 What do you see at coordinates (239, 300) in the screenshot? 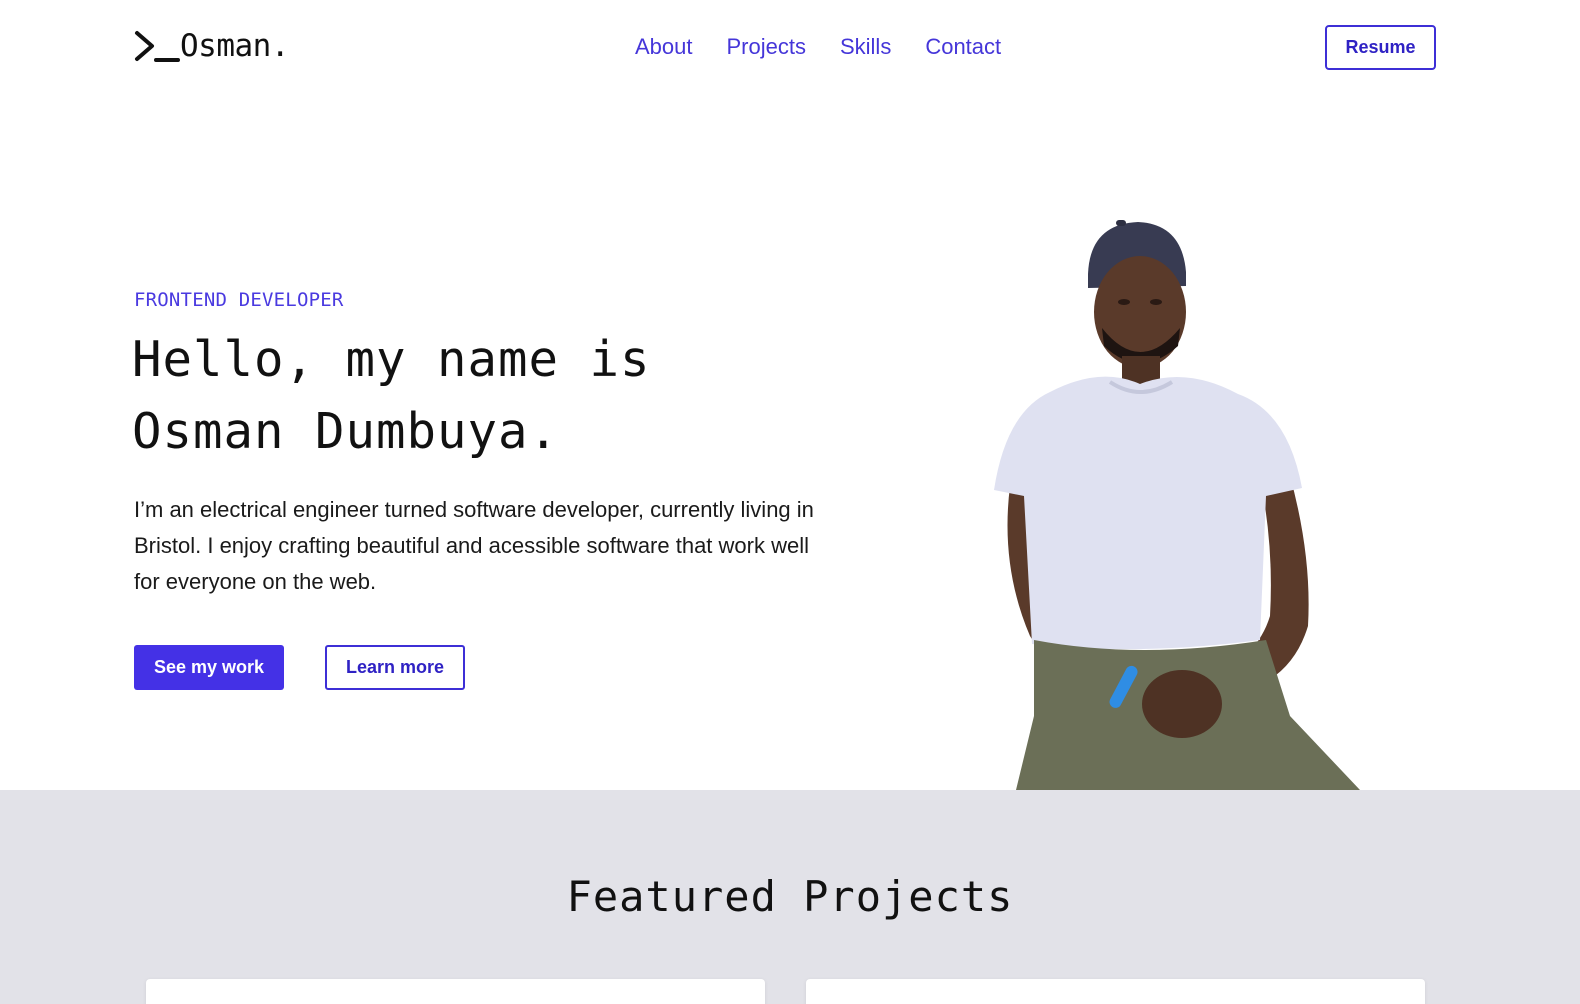
I see `hero-eyebrow: FRONTEND DEVELOPER` at bounding box center [239, 300].